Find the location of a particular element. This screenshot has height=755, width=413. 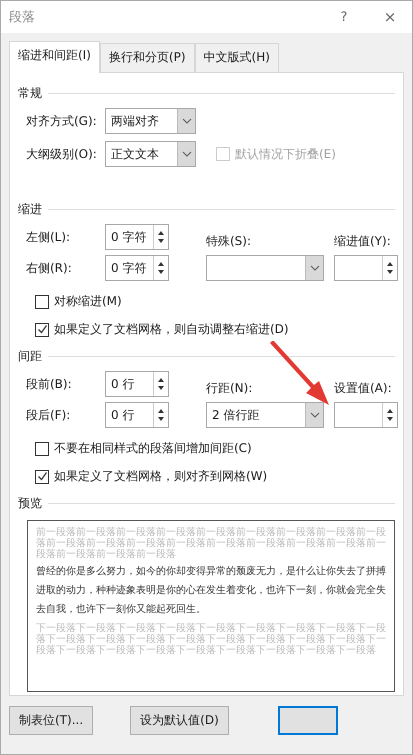

help-button: ? is located at coordinates (344, 17).